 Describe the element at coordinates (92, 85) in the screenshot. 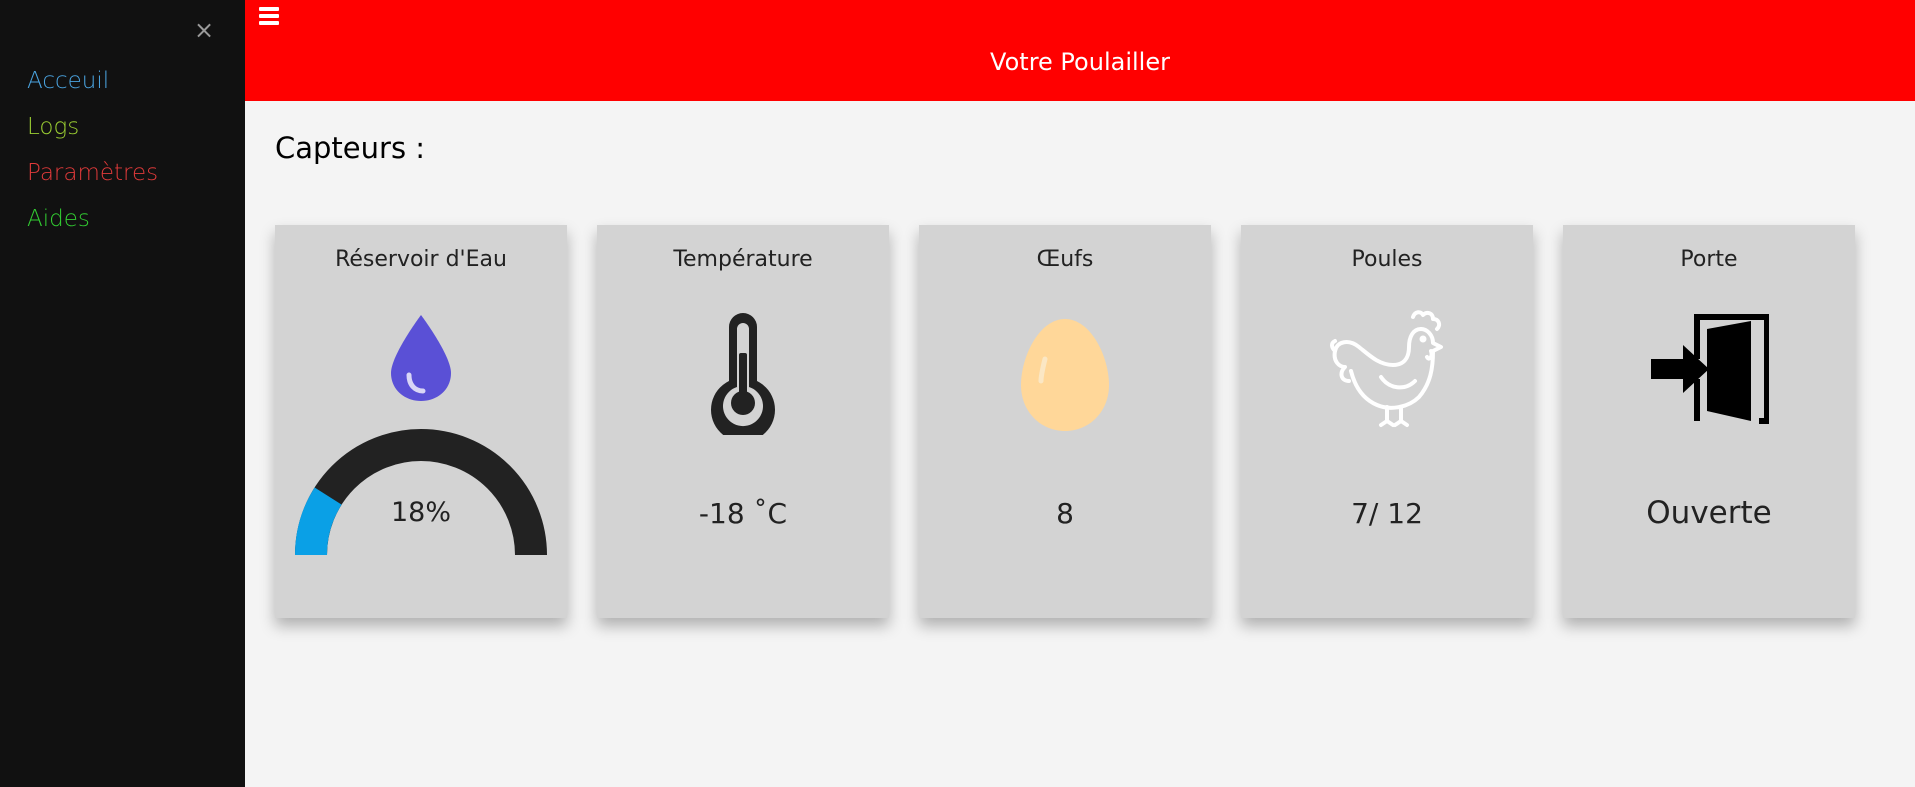

I see `sidebar-item-acceuil: Acceuil` at that location.